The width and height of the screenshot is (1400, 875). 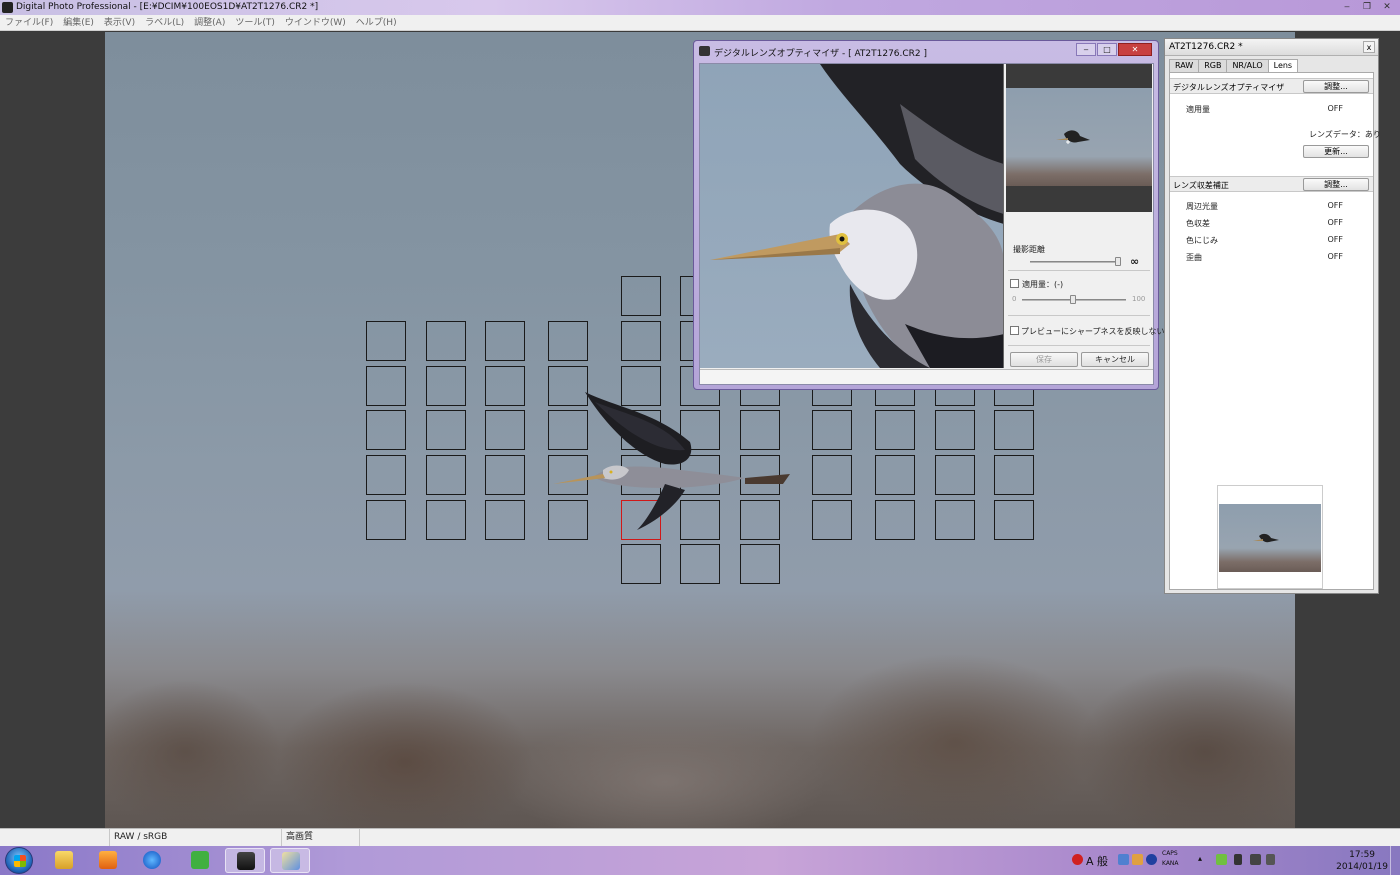 What do you see at coordinates (1135, 49) in the screenshot?
I see `dlo-close-button: ✕` at bounding box center [1135, 49].